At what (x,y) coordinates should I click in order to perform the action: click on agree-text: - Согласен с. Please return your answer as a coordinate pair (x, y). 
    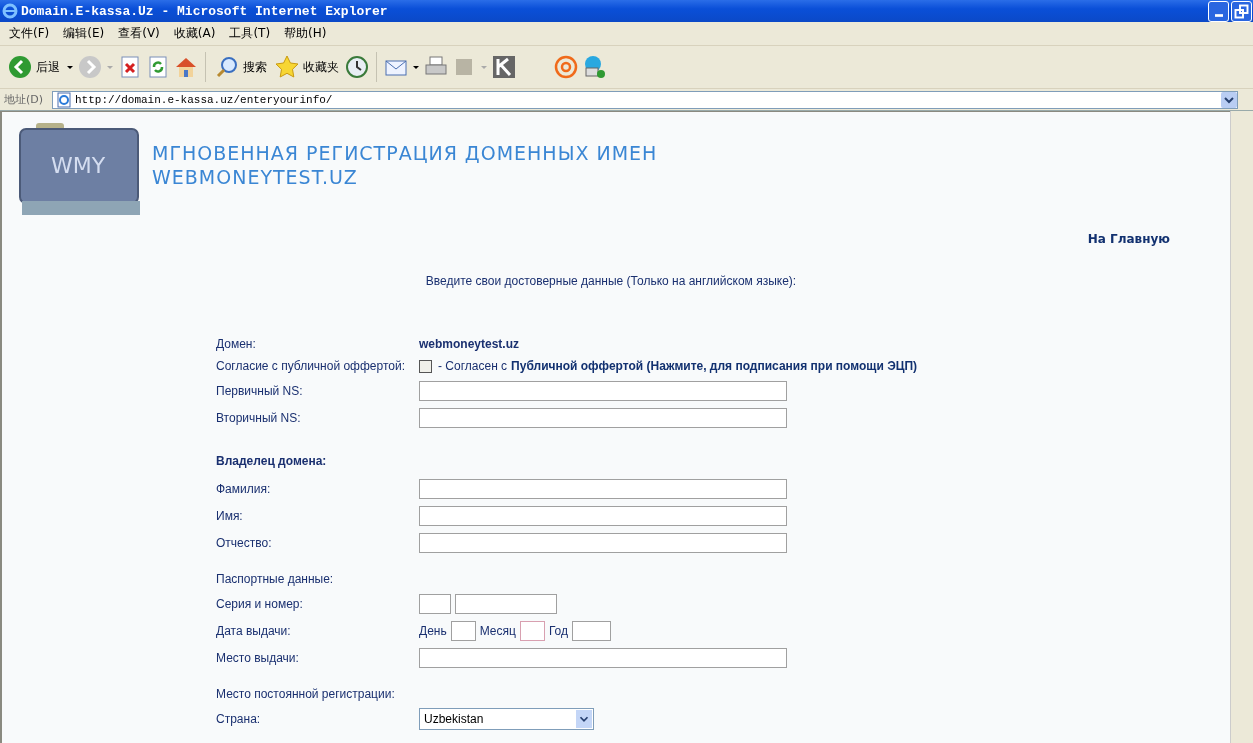
    Looking at the image, I should click on (473, 366).